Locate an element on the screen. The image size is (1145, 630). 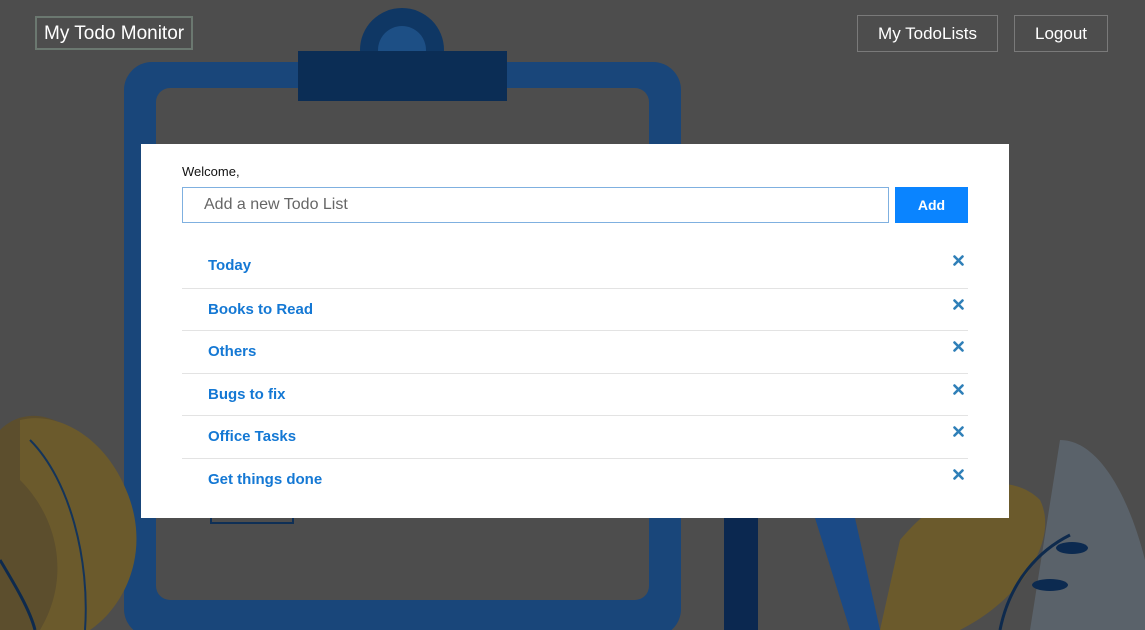
todolist-link: Today is located at coordinates (229, 265).